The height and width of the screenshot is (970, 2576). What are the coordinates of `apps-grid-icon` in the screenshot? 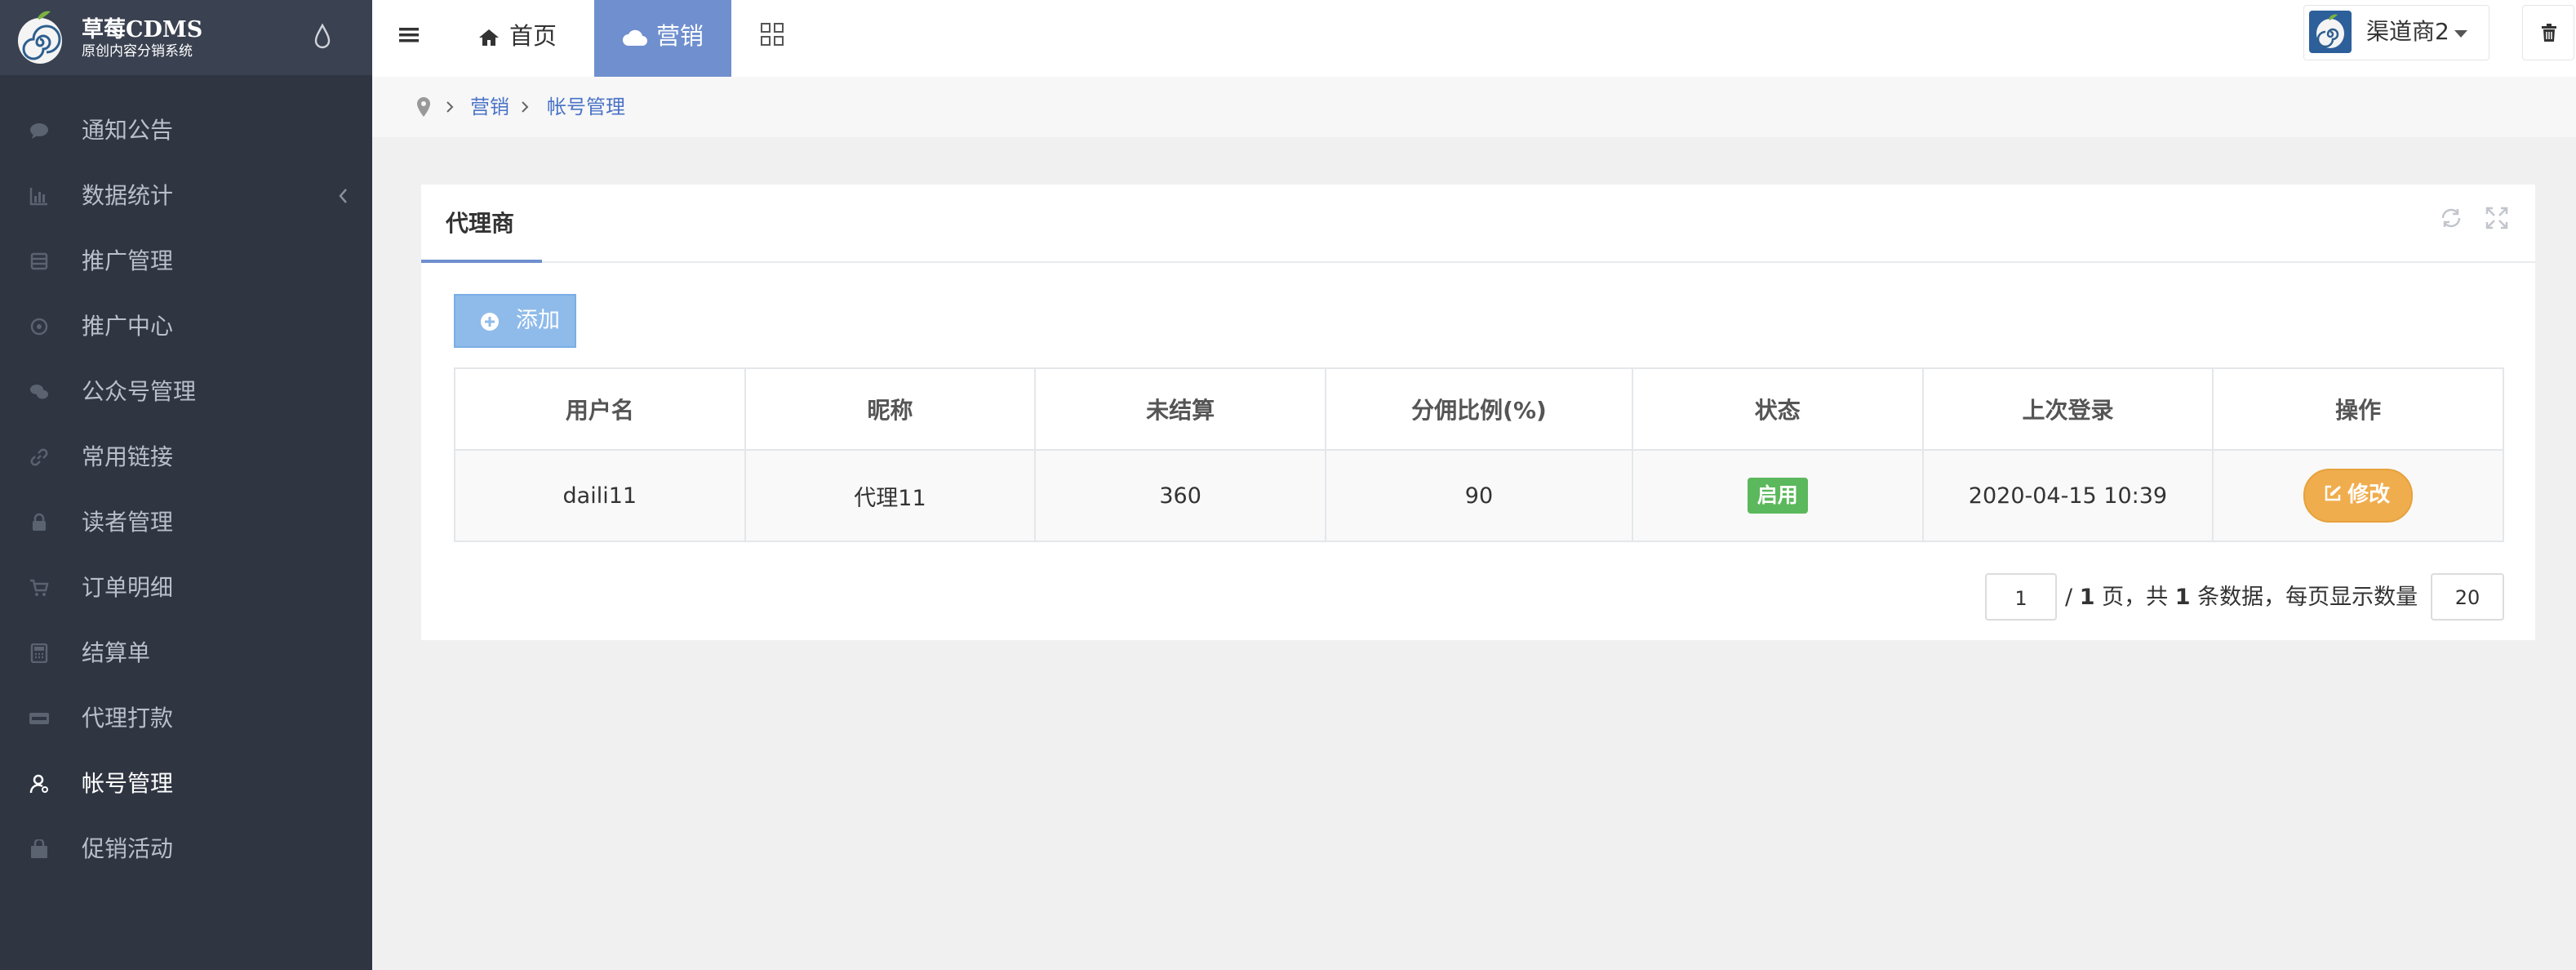 It's located at (772, 34).